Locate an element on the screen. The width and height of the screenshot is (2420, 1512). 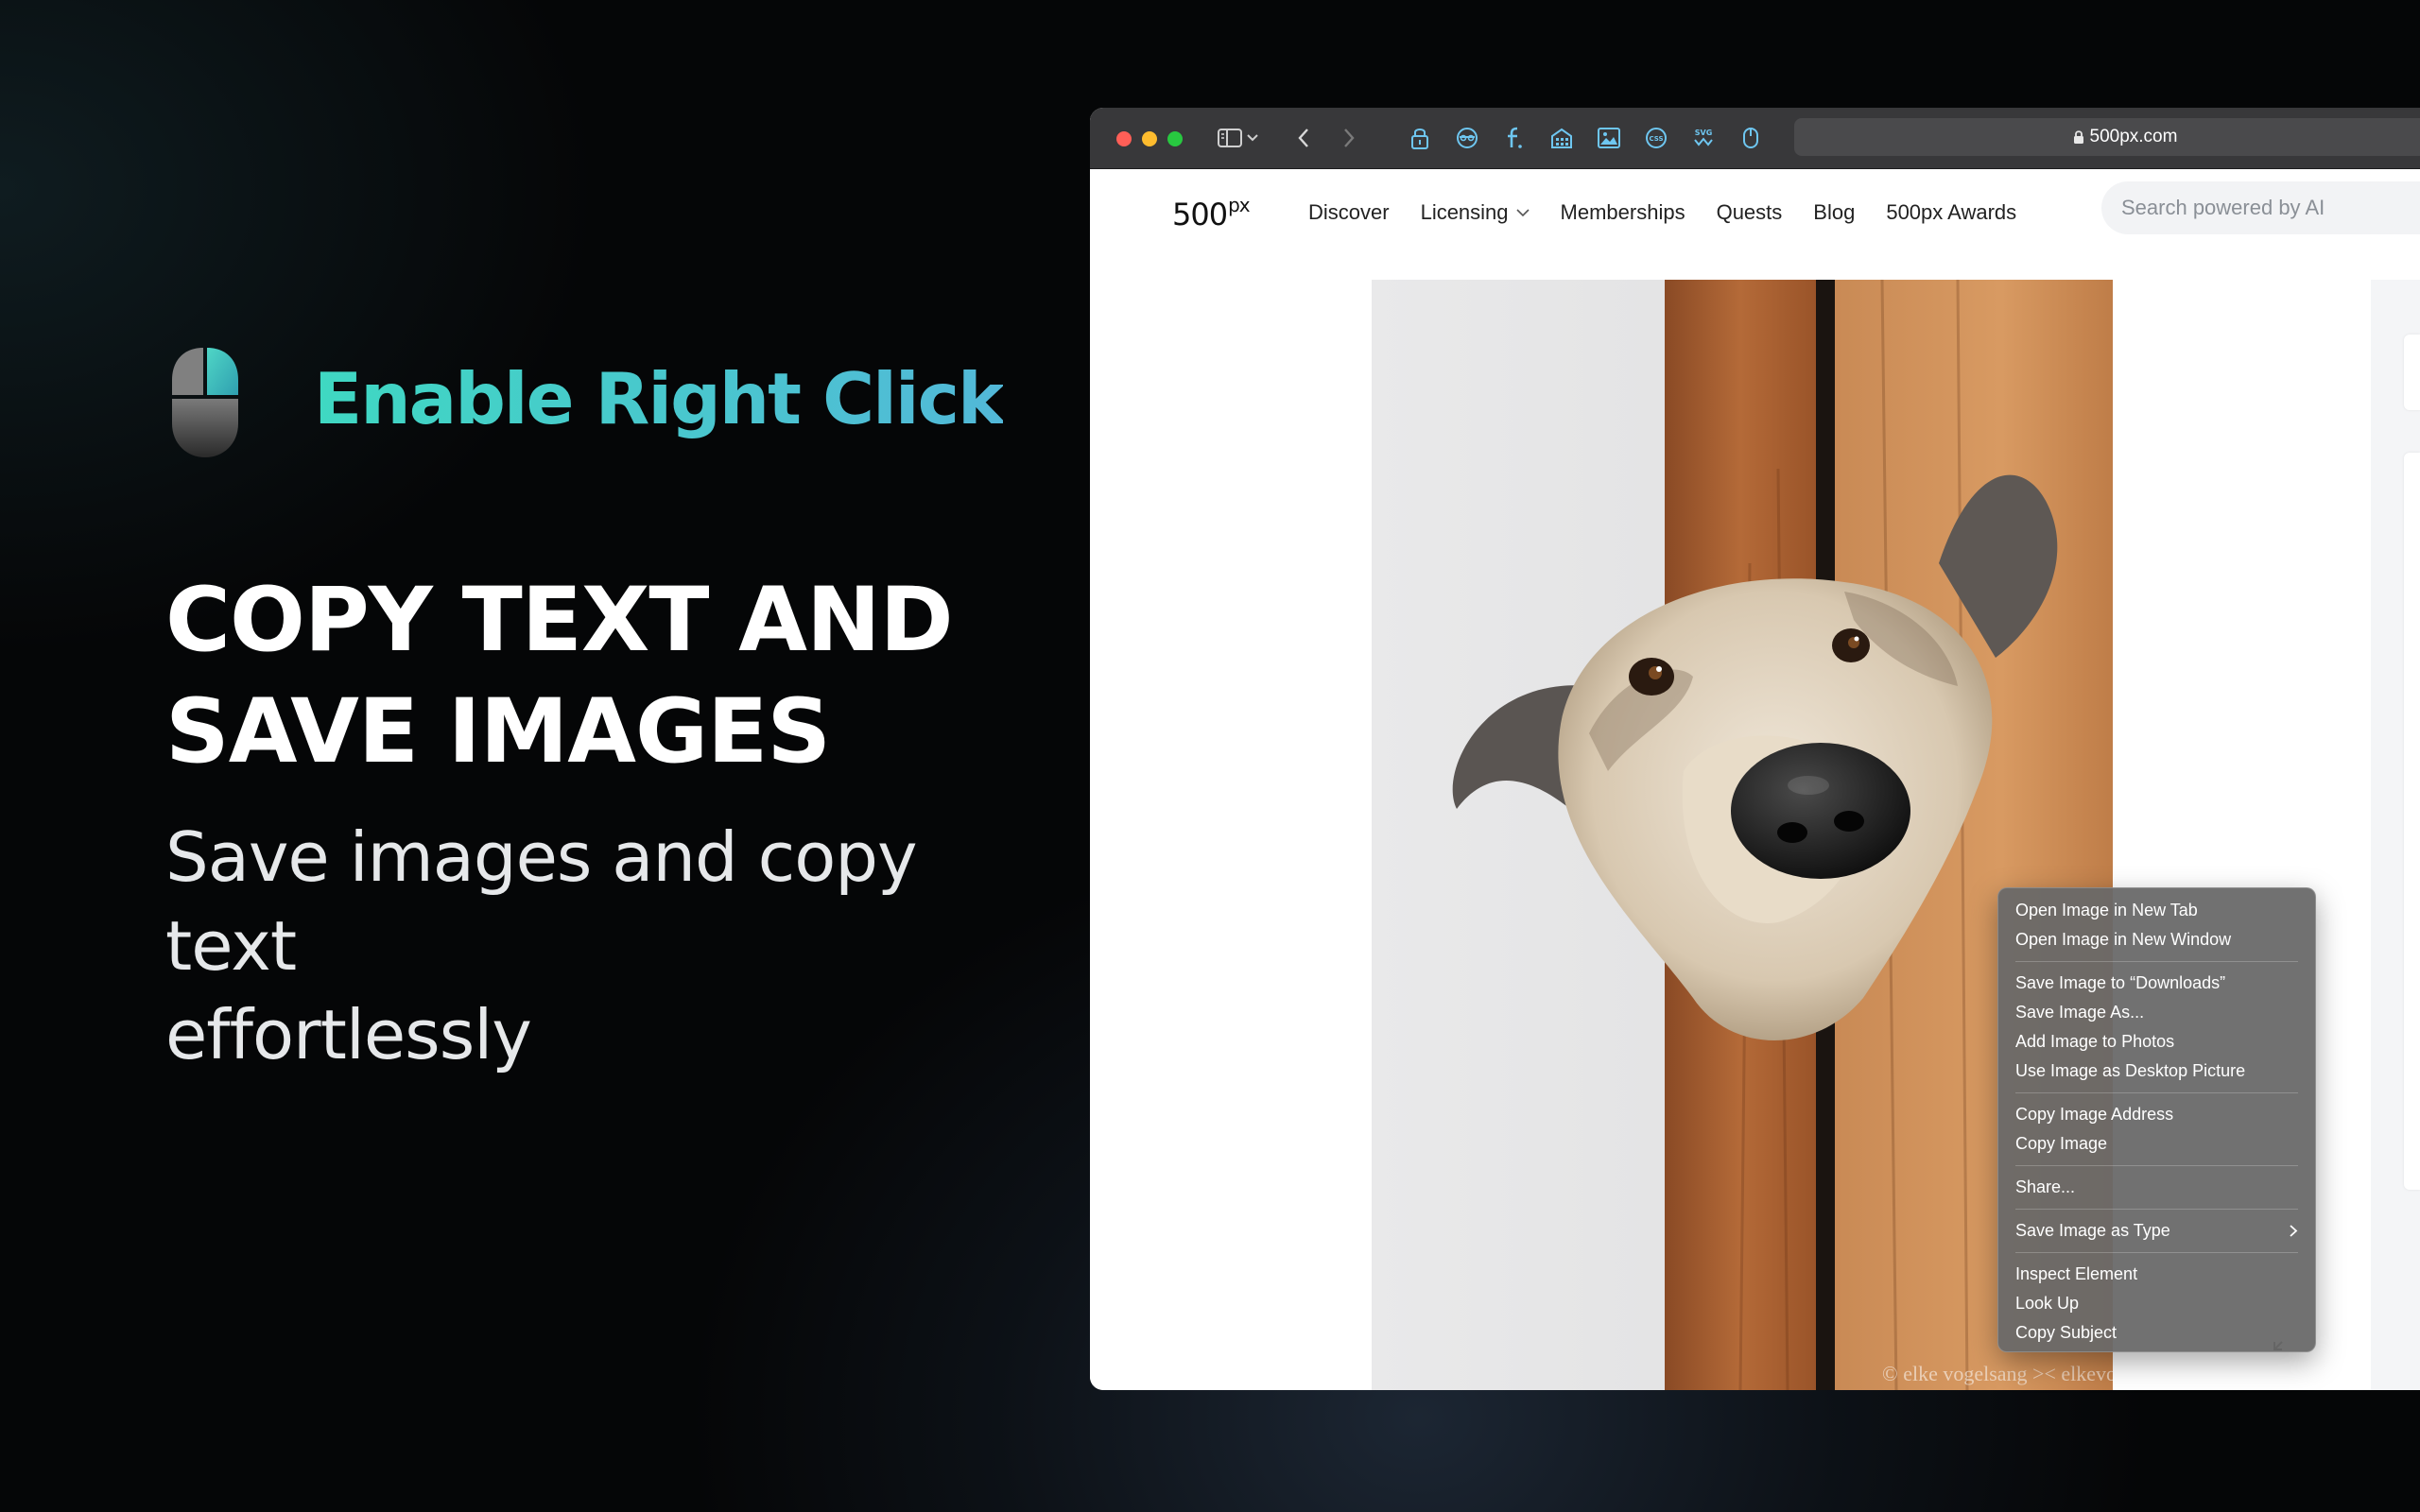
menu-open-new-tab: Open Image in New Tab is located at coordinates (2156, 910).